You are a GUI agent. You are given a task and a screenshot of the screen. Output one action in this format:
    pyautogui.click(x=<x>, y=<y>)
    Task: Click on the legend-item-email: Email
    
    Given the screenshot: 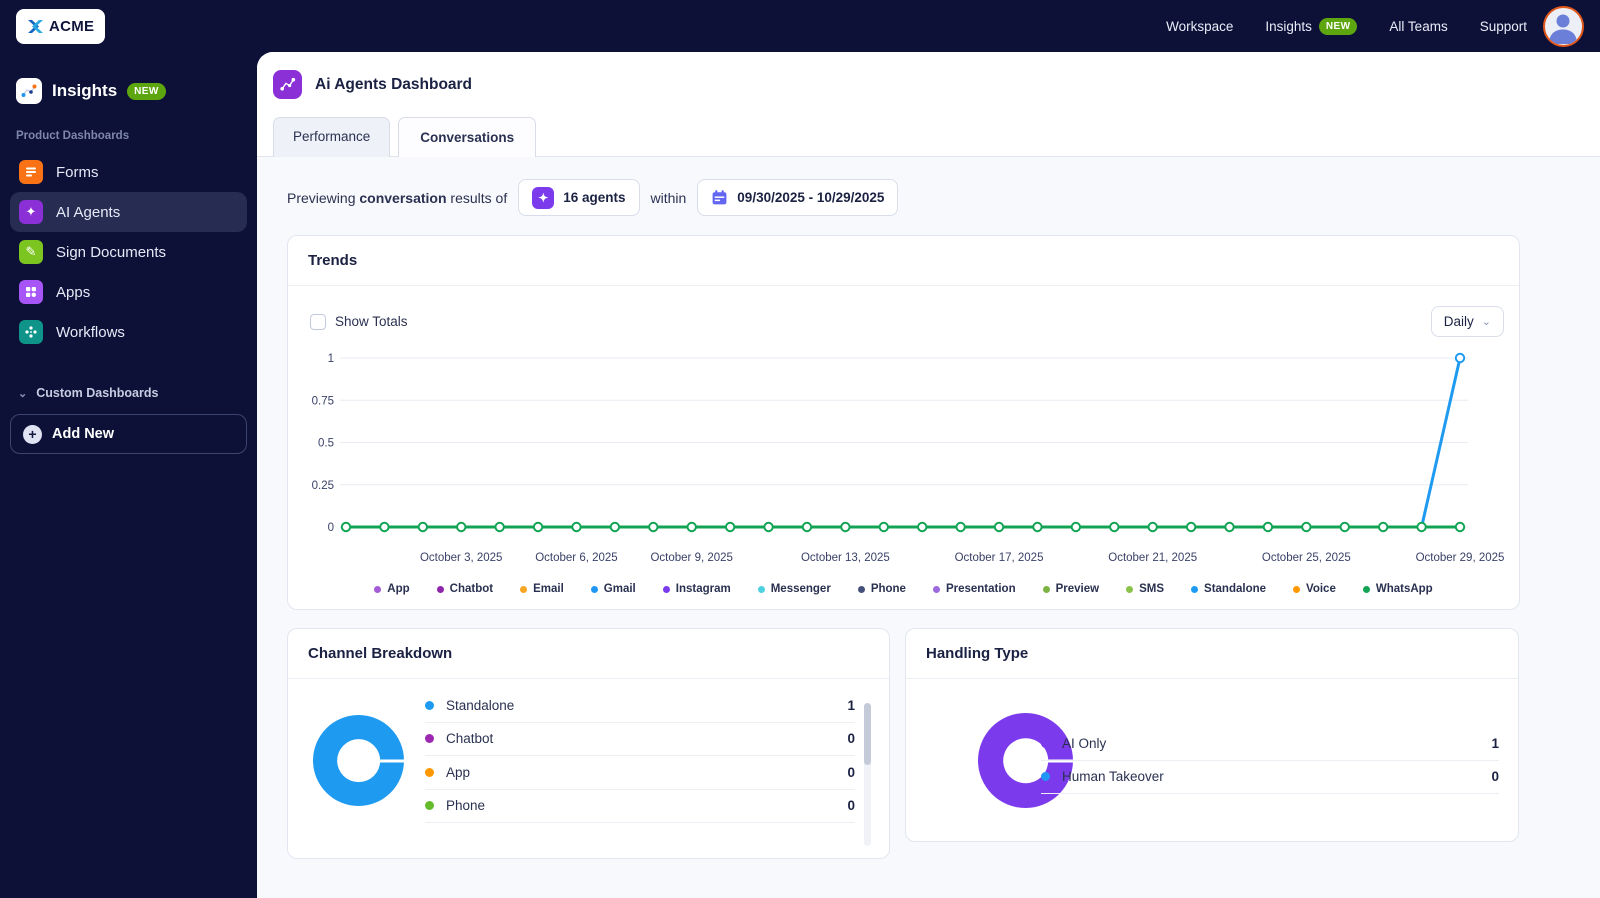 What is the action you would take?
    pyautogui.click(x=542, y=589)
    